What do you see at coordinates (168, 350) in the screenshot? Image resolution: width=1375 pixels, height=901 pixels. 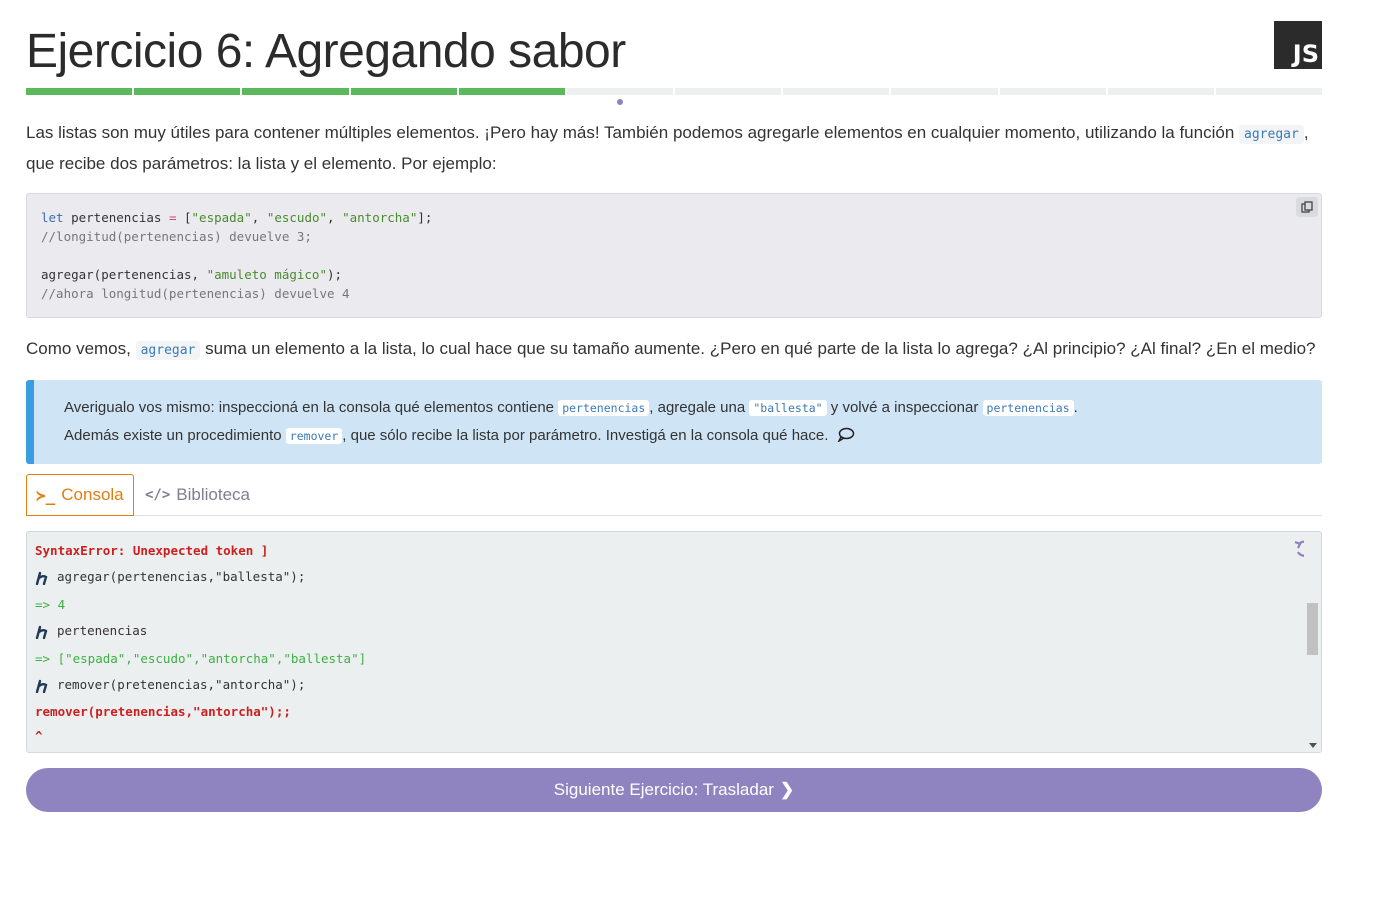 I see `inline-code-agregar-2: agregar` at bounding box center [168, 350].